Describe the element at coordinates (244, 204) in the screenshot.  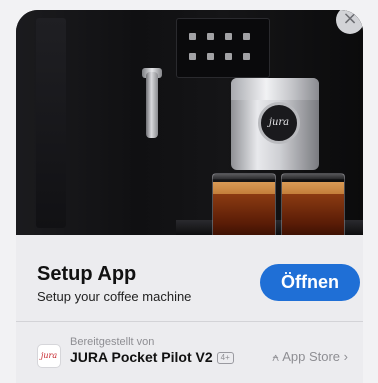
I see `coffee-glass-left` at that location.